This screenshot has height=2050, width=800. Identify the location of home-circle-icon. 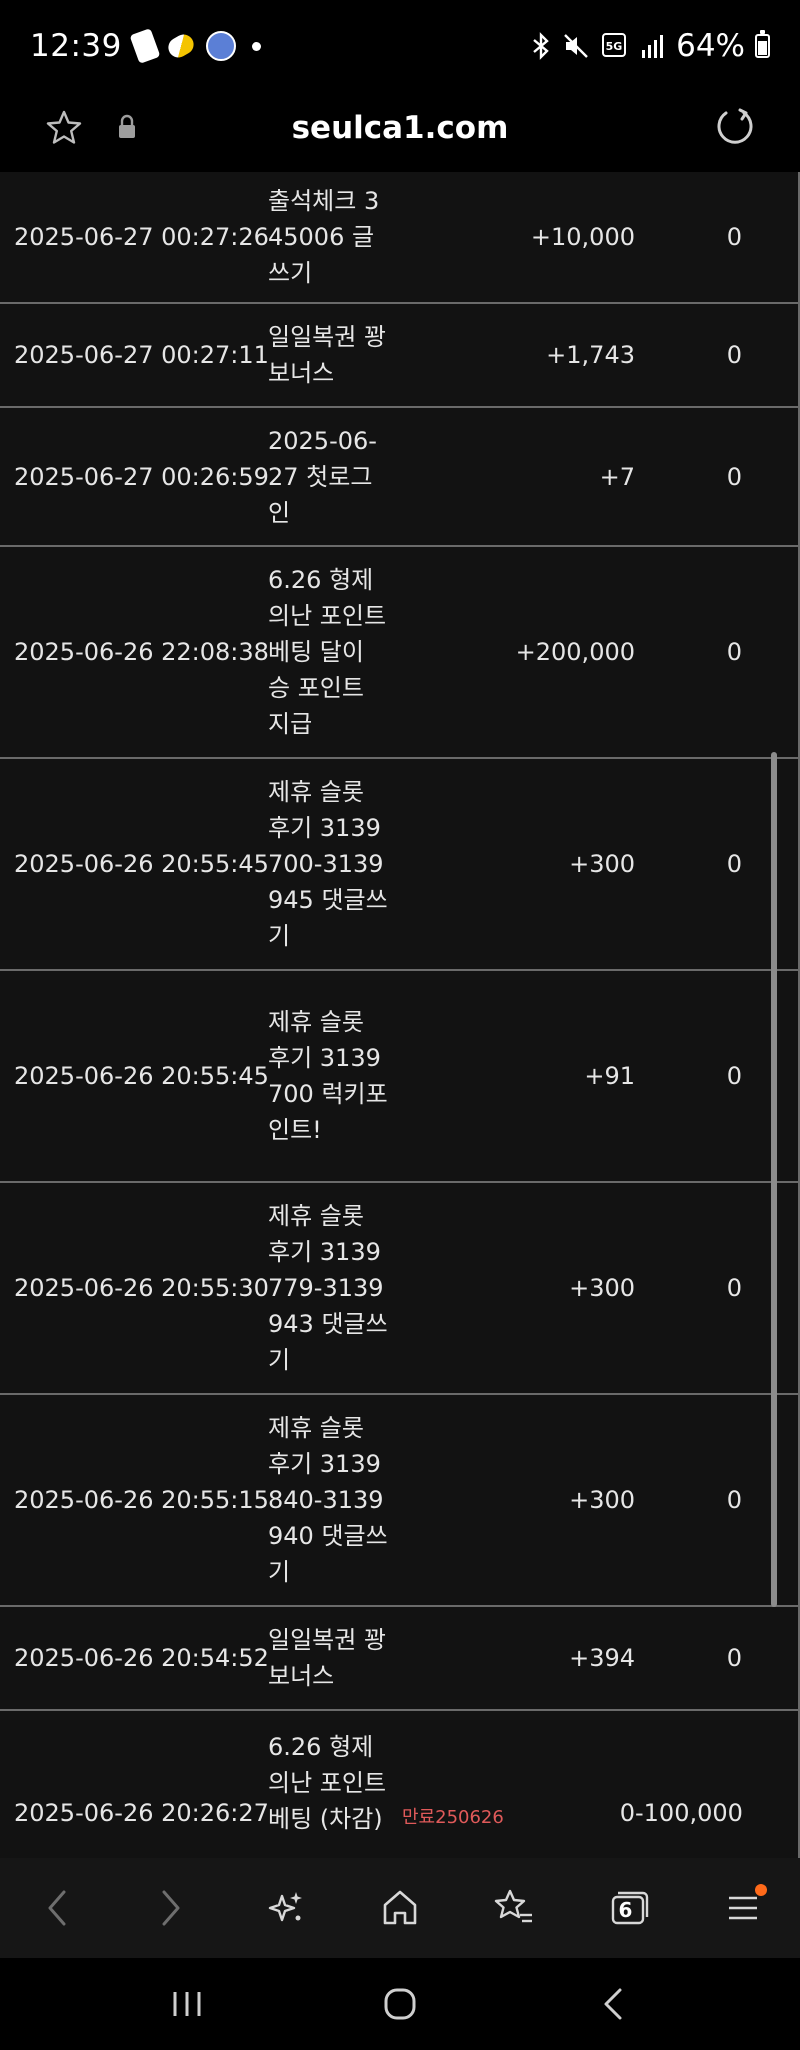
(400, 2004).